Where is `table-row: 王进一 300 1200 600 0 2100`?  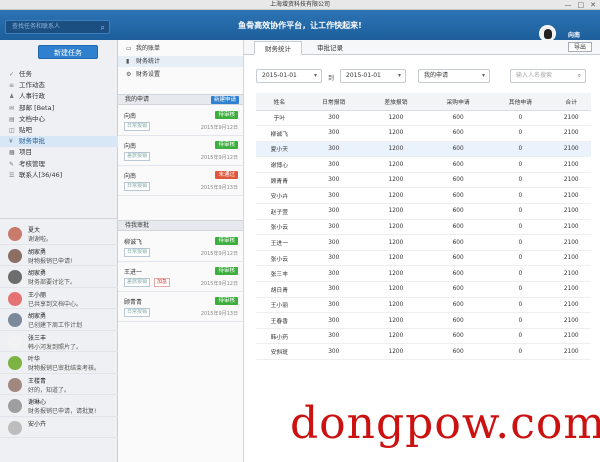 table-row: 王进一 300 1200 600 0 2100 is located at coordinates (423, 242).